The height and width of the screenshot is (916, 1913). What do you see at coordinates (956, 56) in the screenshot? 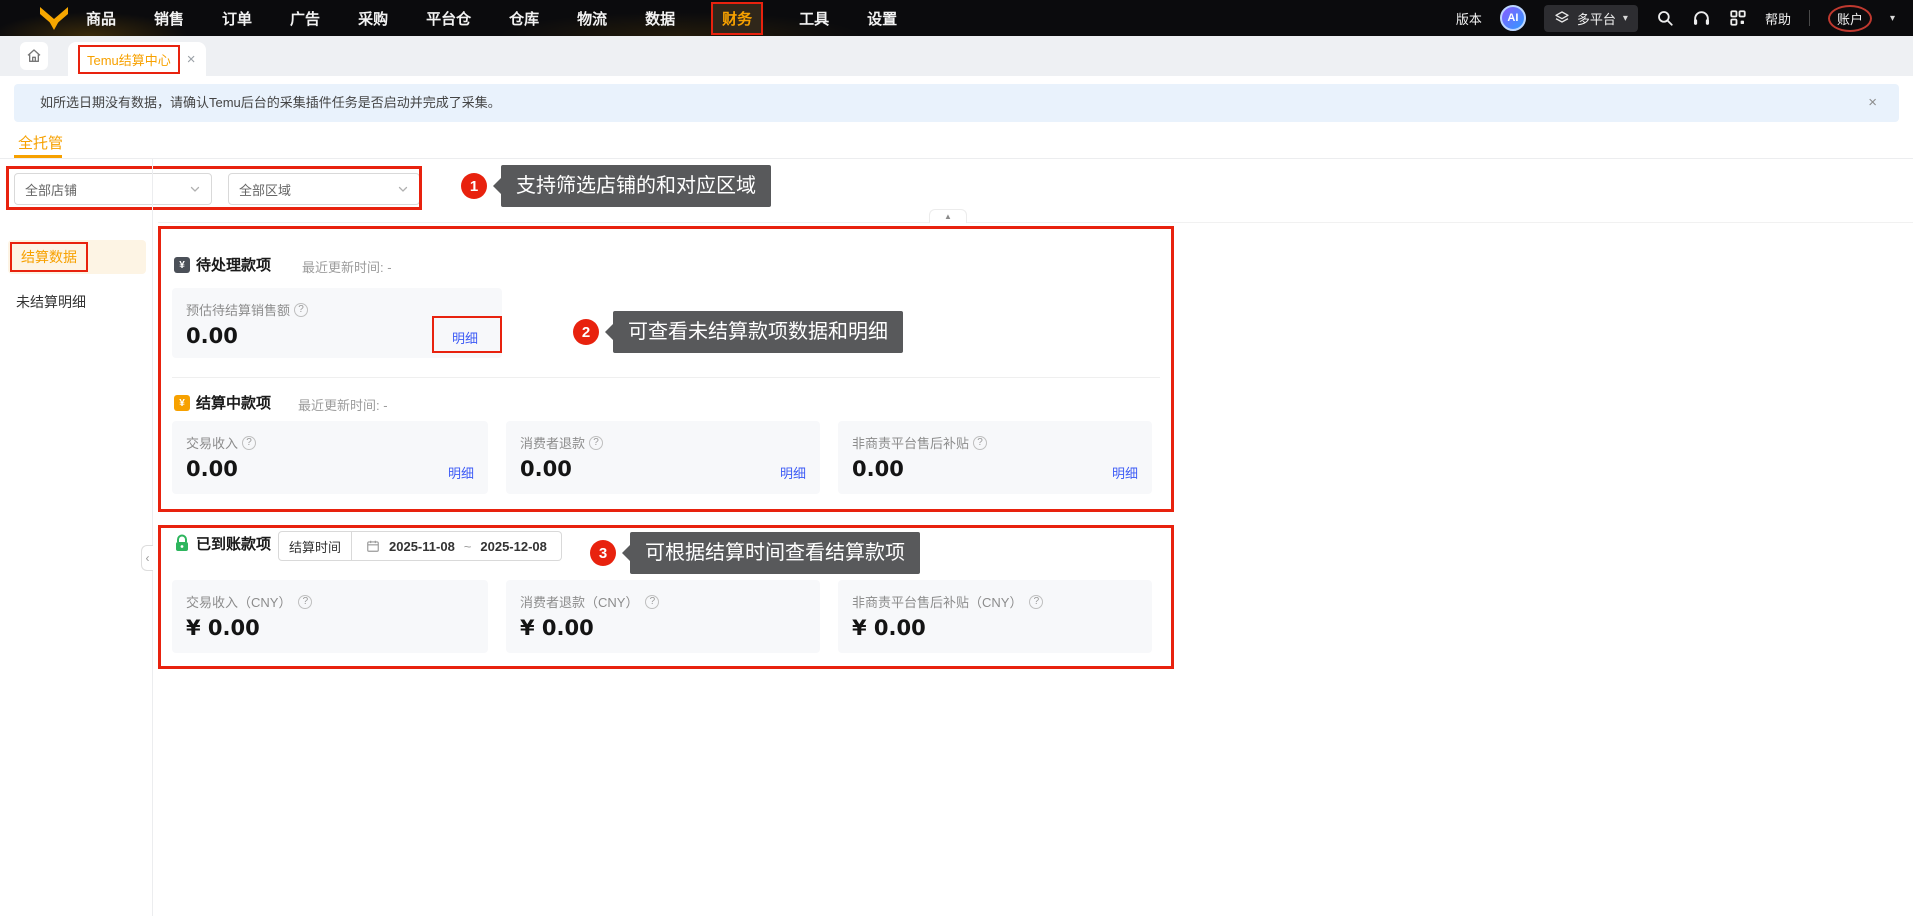
I see `tab-bar: Temu结算中心 ×` at bounding box center [956, 56].